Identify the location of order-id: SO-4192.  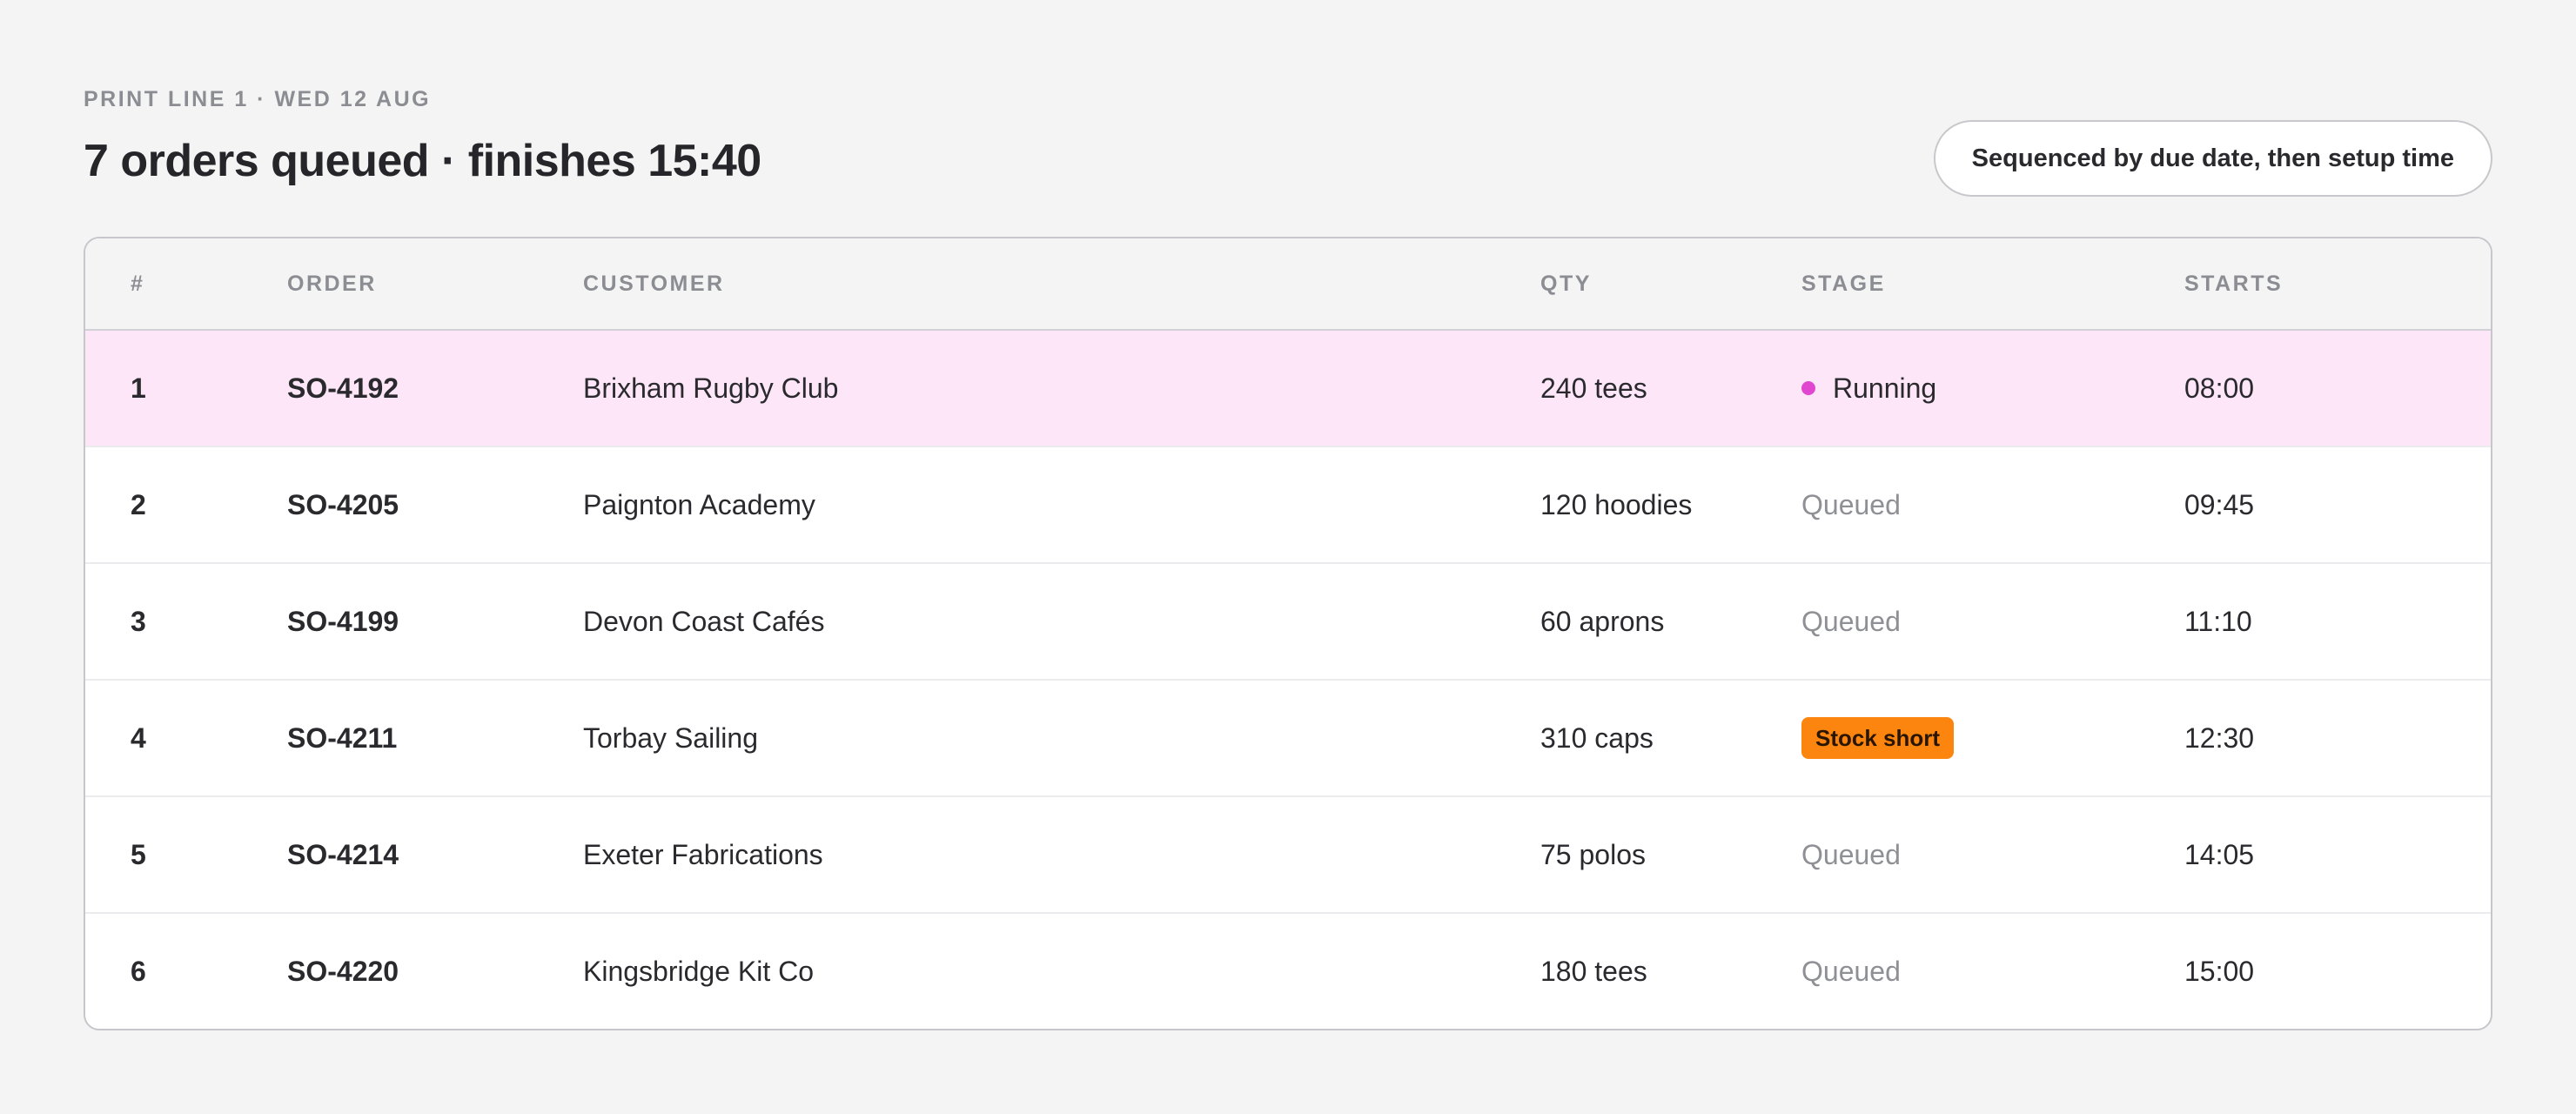
(343, 388).